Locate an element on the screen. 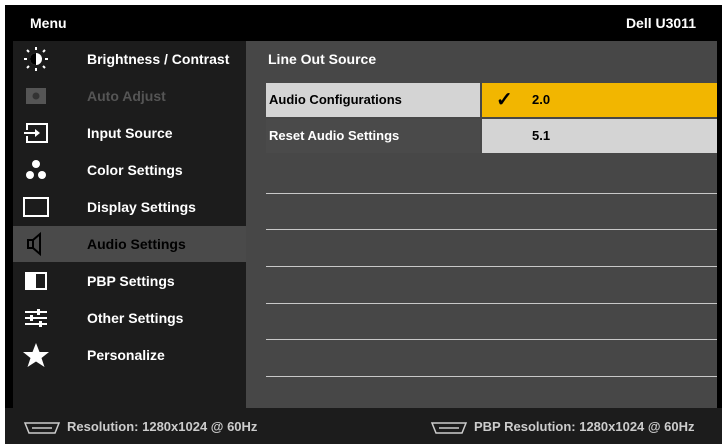 The height and width of the screenshot is (444, 722). pbp-resolution-status: PBP Resolution: 1280x1024 @ 60Hz is located at coordinates (562, 426).